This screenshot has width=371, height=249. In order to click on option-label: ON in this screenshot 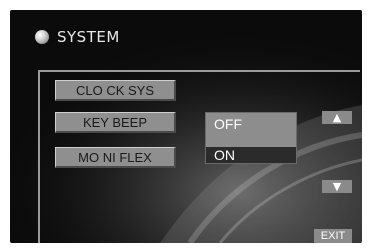, I will do `click(224, 155)`.